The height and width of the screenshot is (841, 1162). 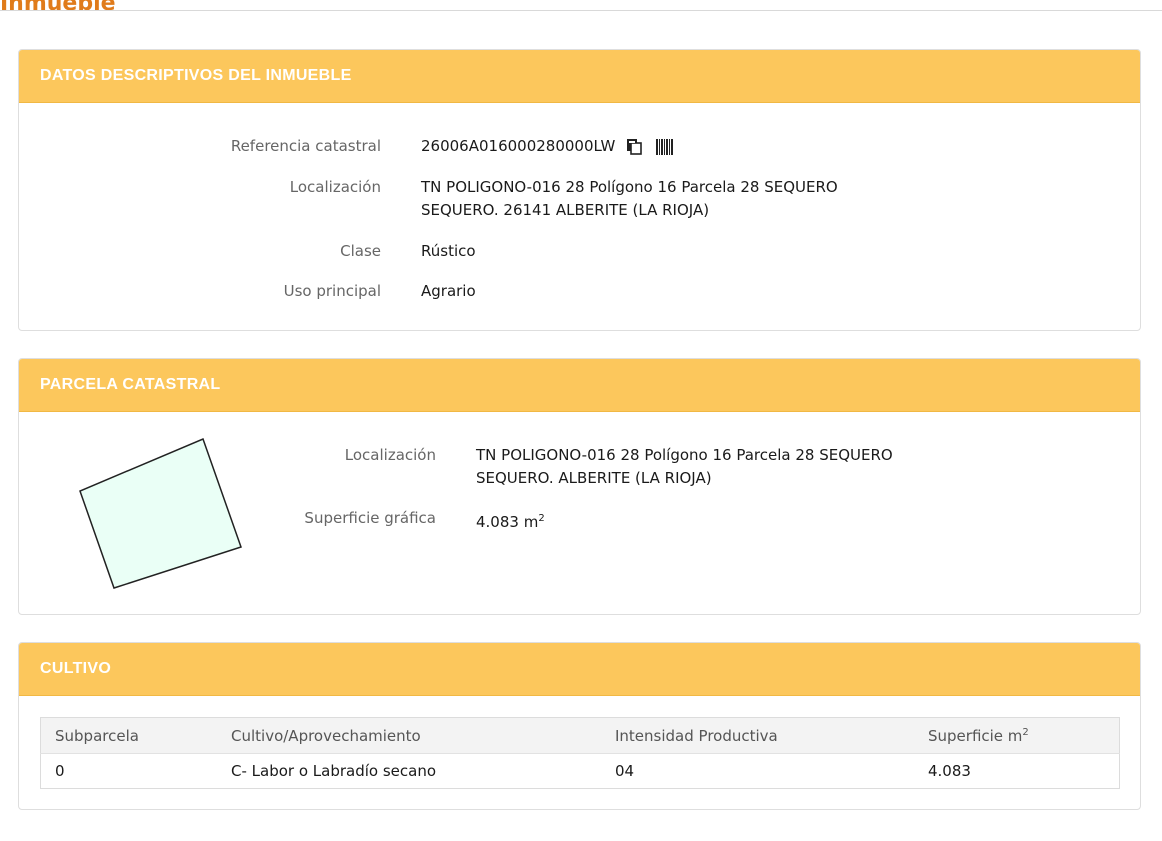 What do you see at coordinates (60, 771) in the screenshot?
I see `cell-subparcela: 0` at bounding box center [60, 771].